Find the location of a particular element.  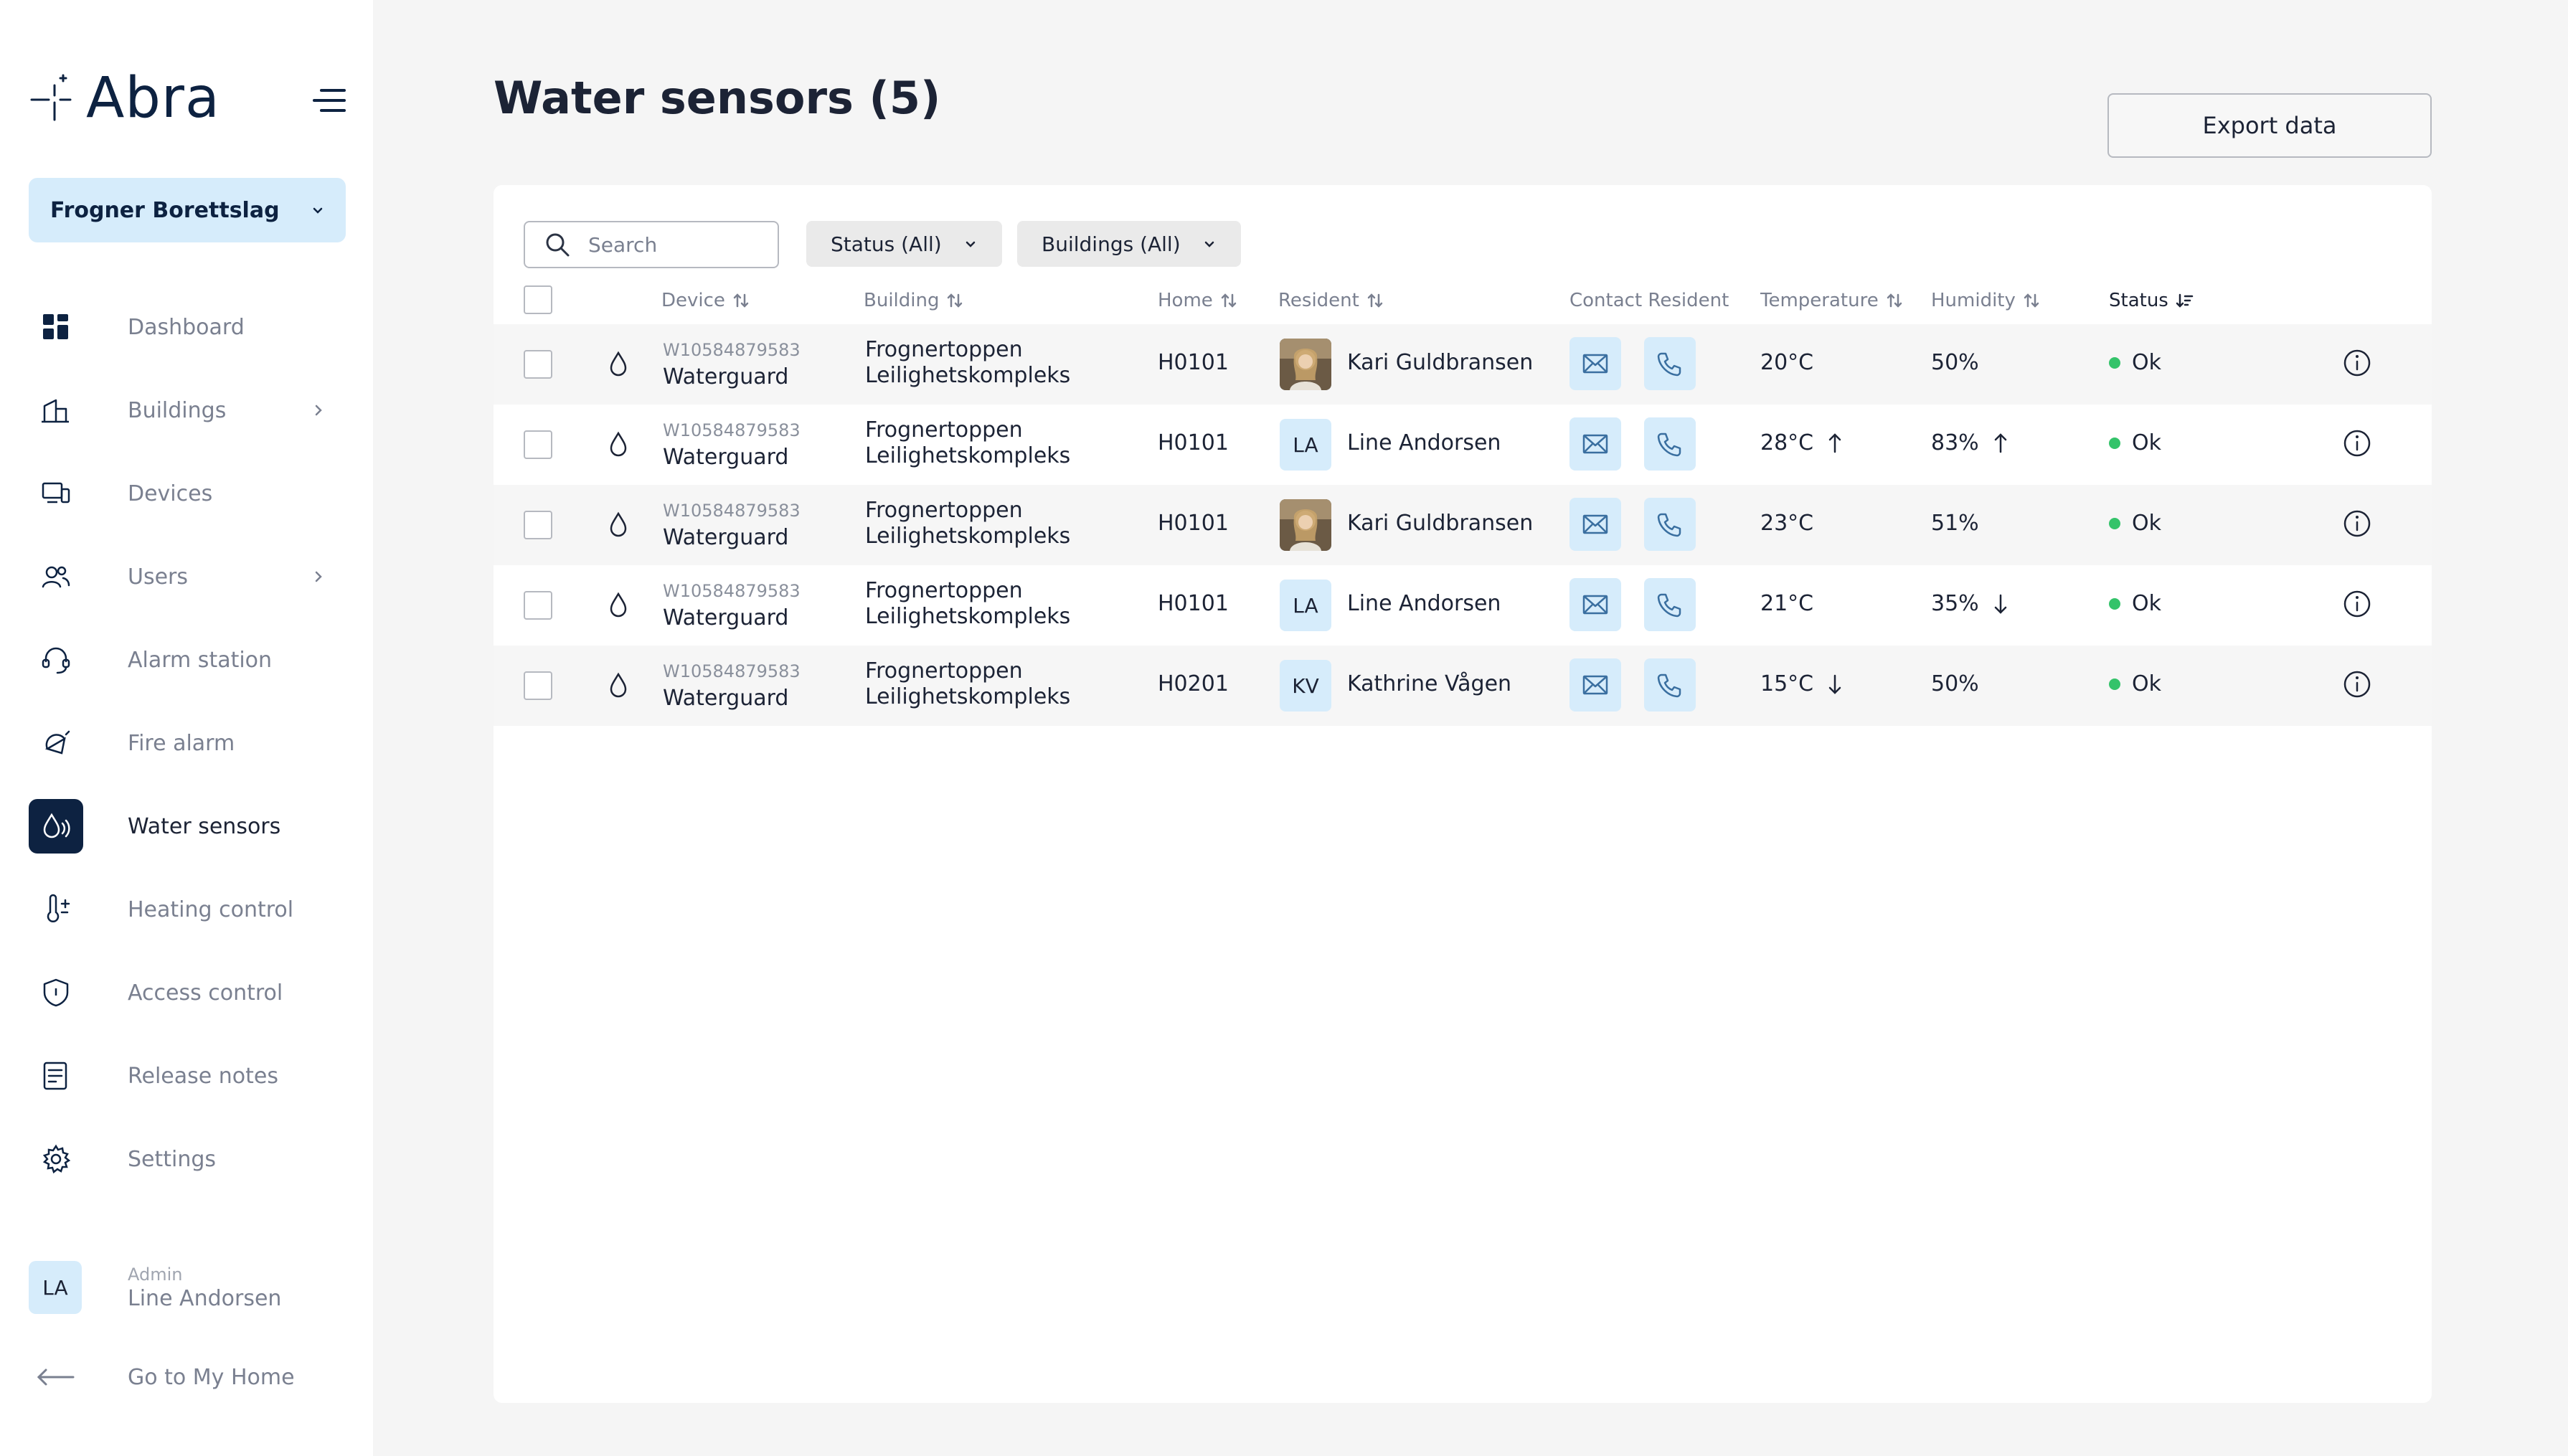

column-temperature: Temperature is located at coordinates (1832, 300).